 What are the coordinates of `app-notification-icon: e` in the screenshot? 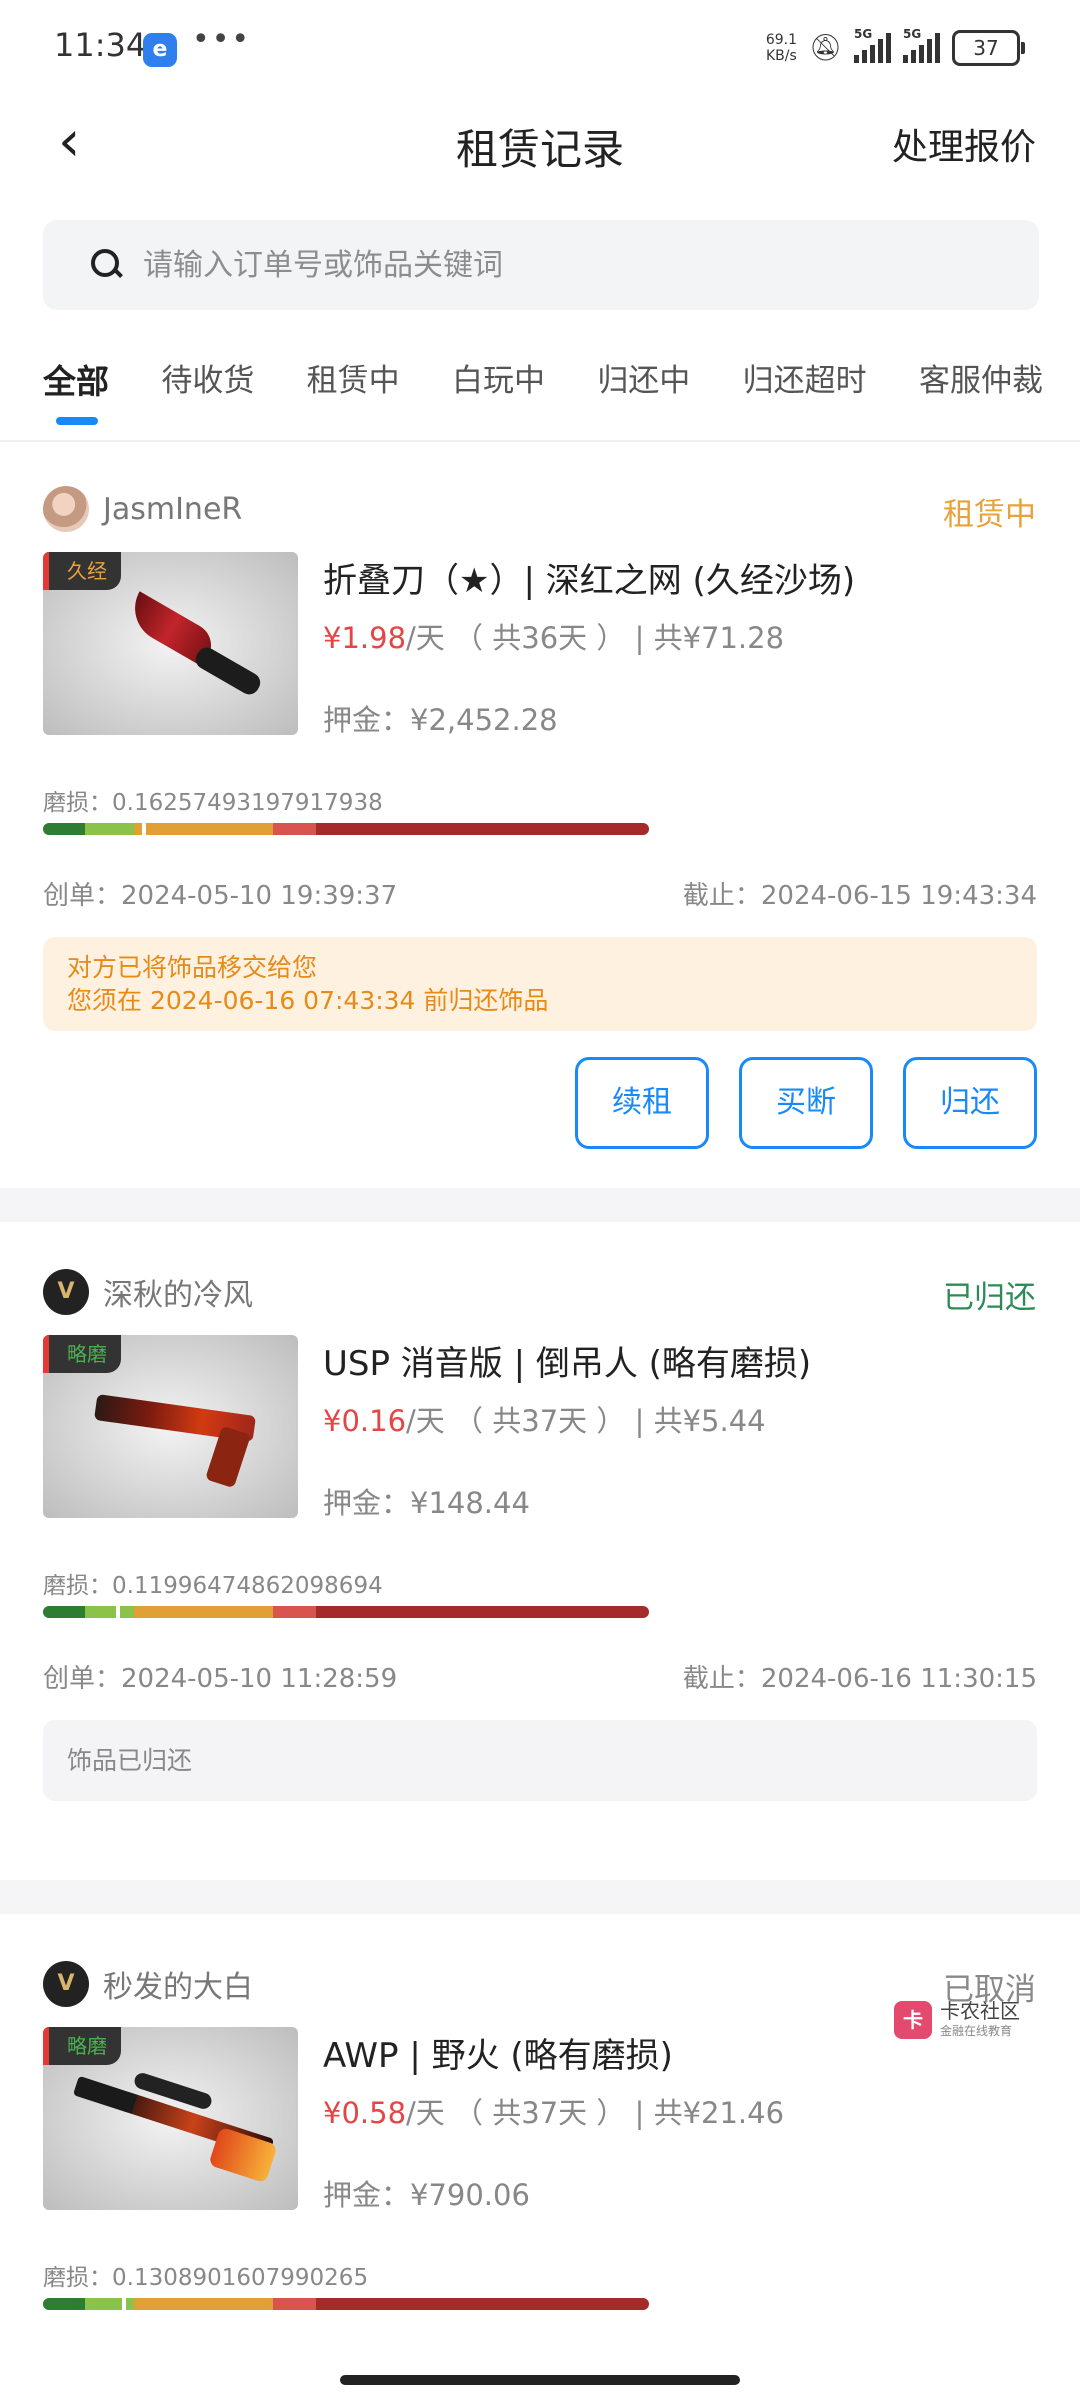 It's located at (160, 50).